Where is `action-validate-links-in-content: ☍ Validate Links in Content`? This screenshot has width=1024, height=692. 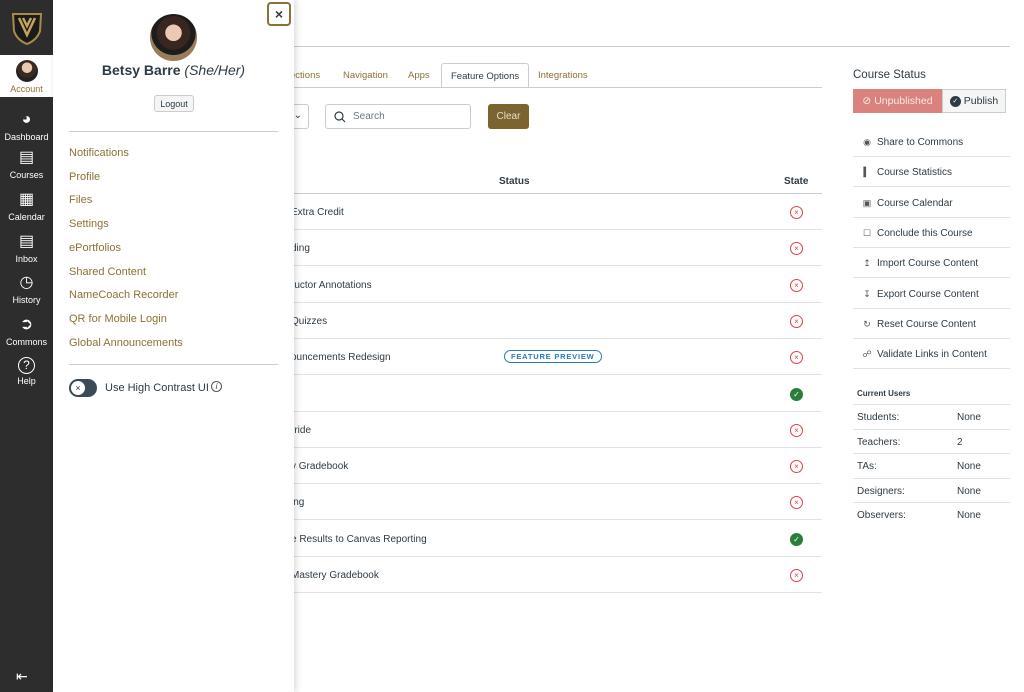
action-validate-links-in-content: ☍ Validate Links in Content is located at coordinates (931, 354).